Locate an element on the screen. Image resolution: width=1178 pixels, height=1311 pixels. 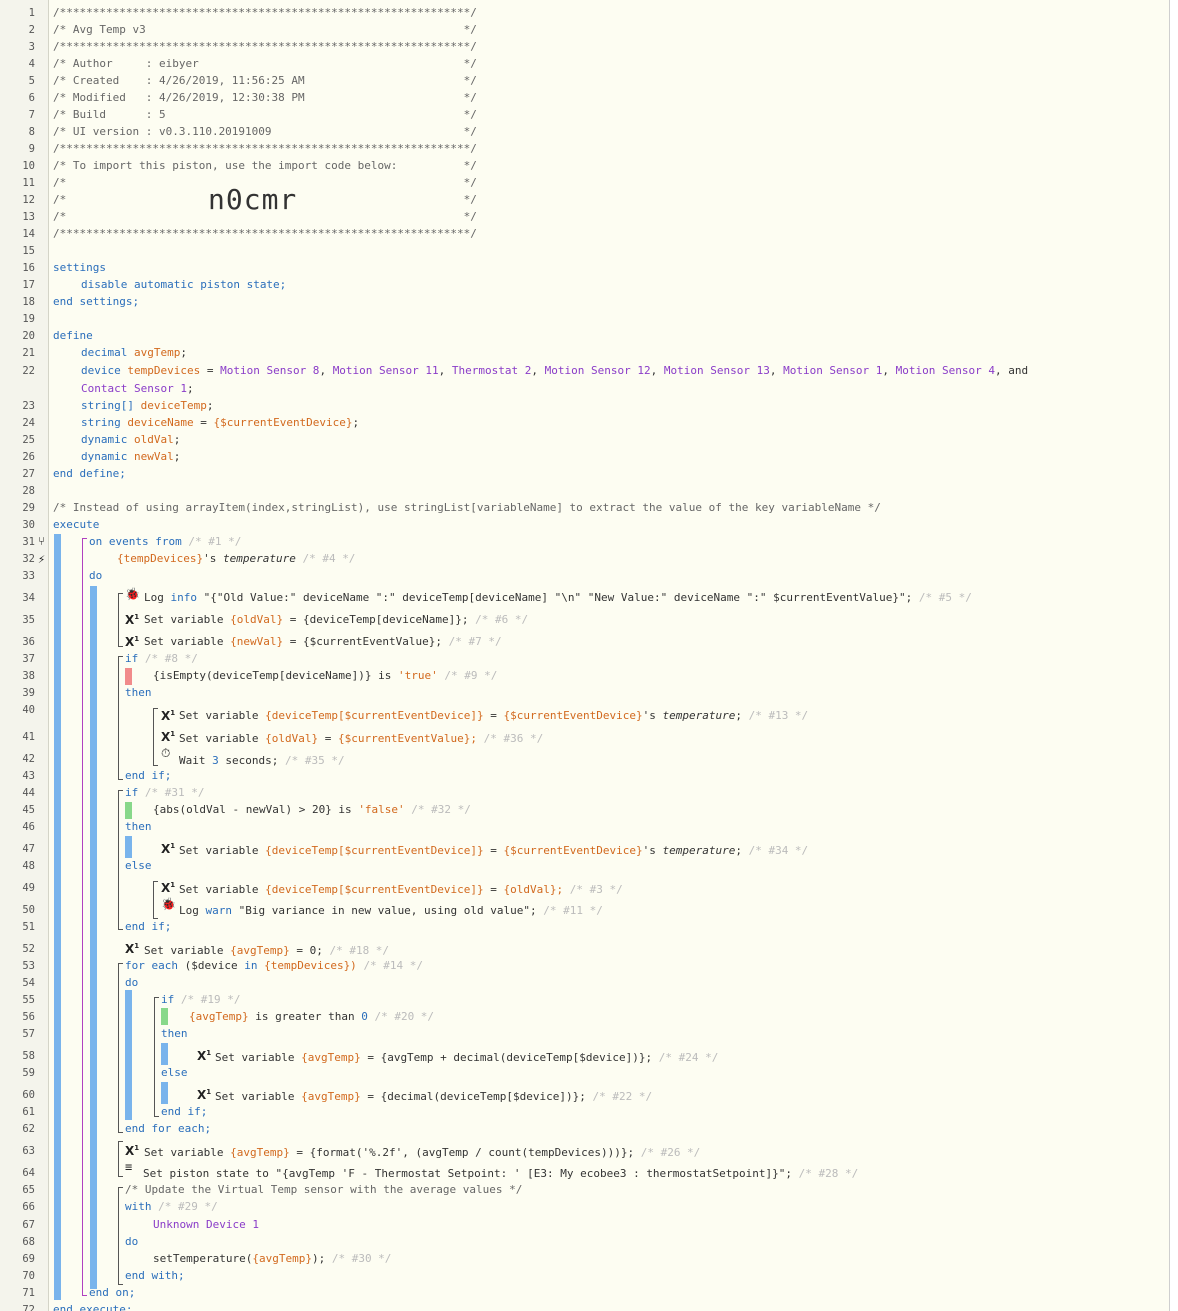
code-line: Unknown Device 1 is located at coordinates (206, 1225).